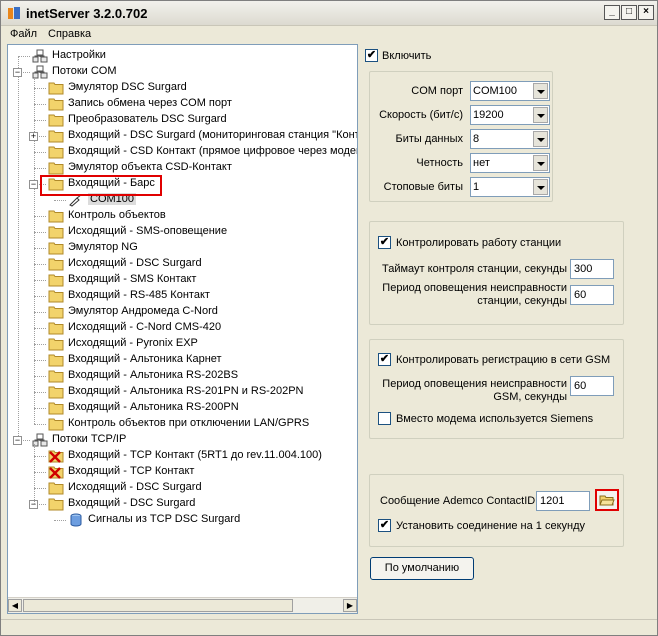 The width and height of the screenshot is (658, 636). I want to click on tree-item: Эмулятор объекта CSD-Контакт, so click(182, 168).